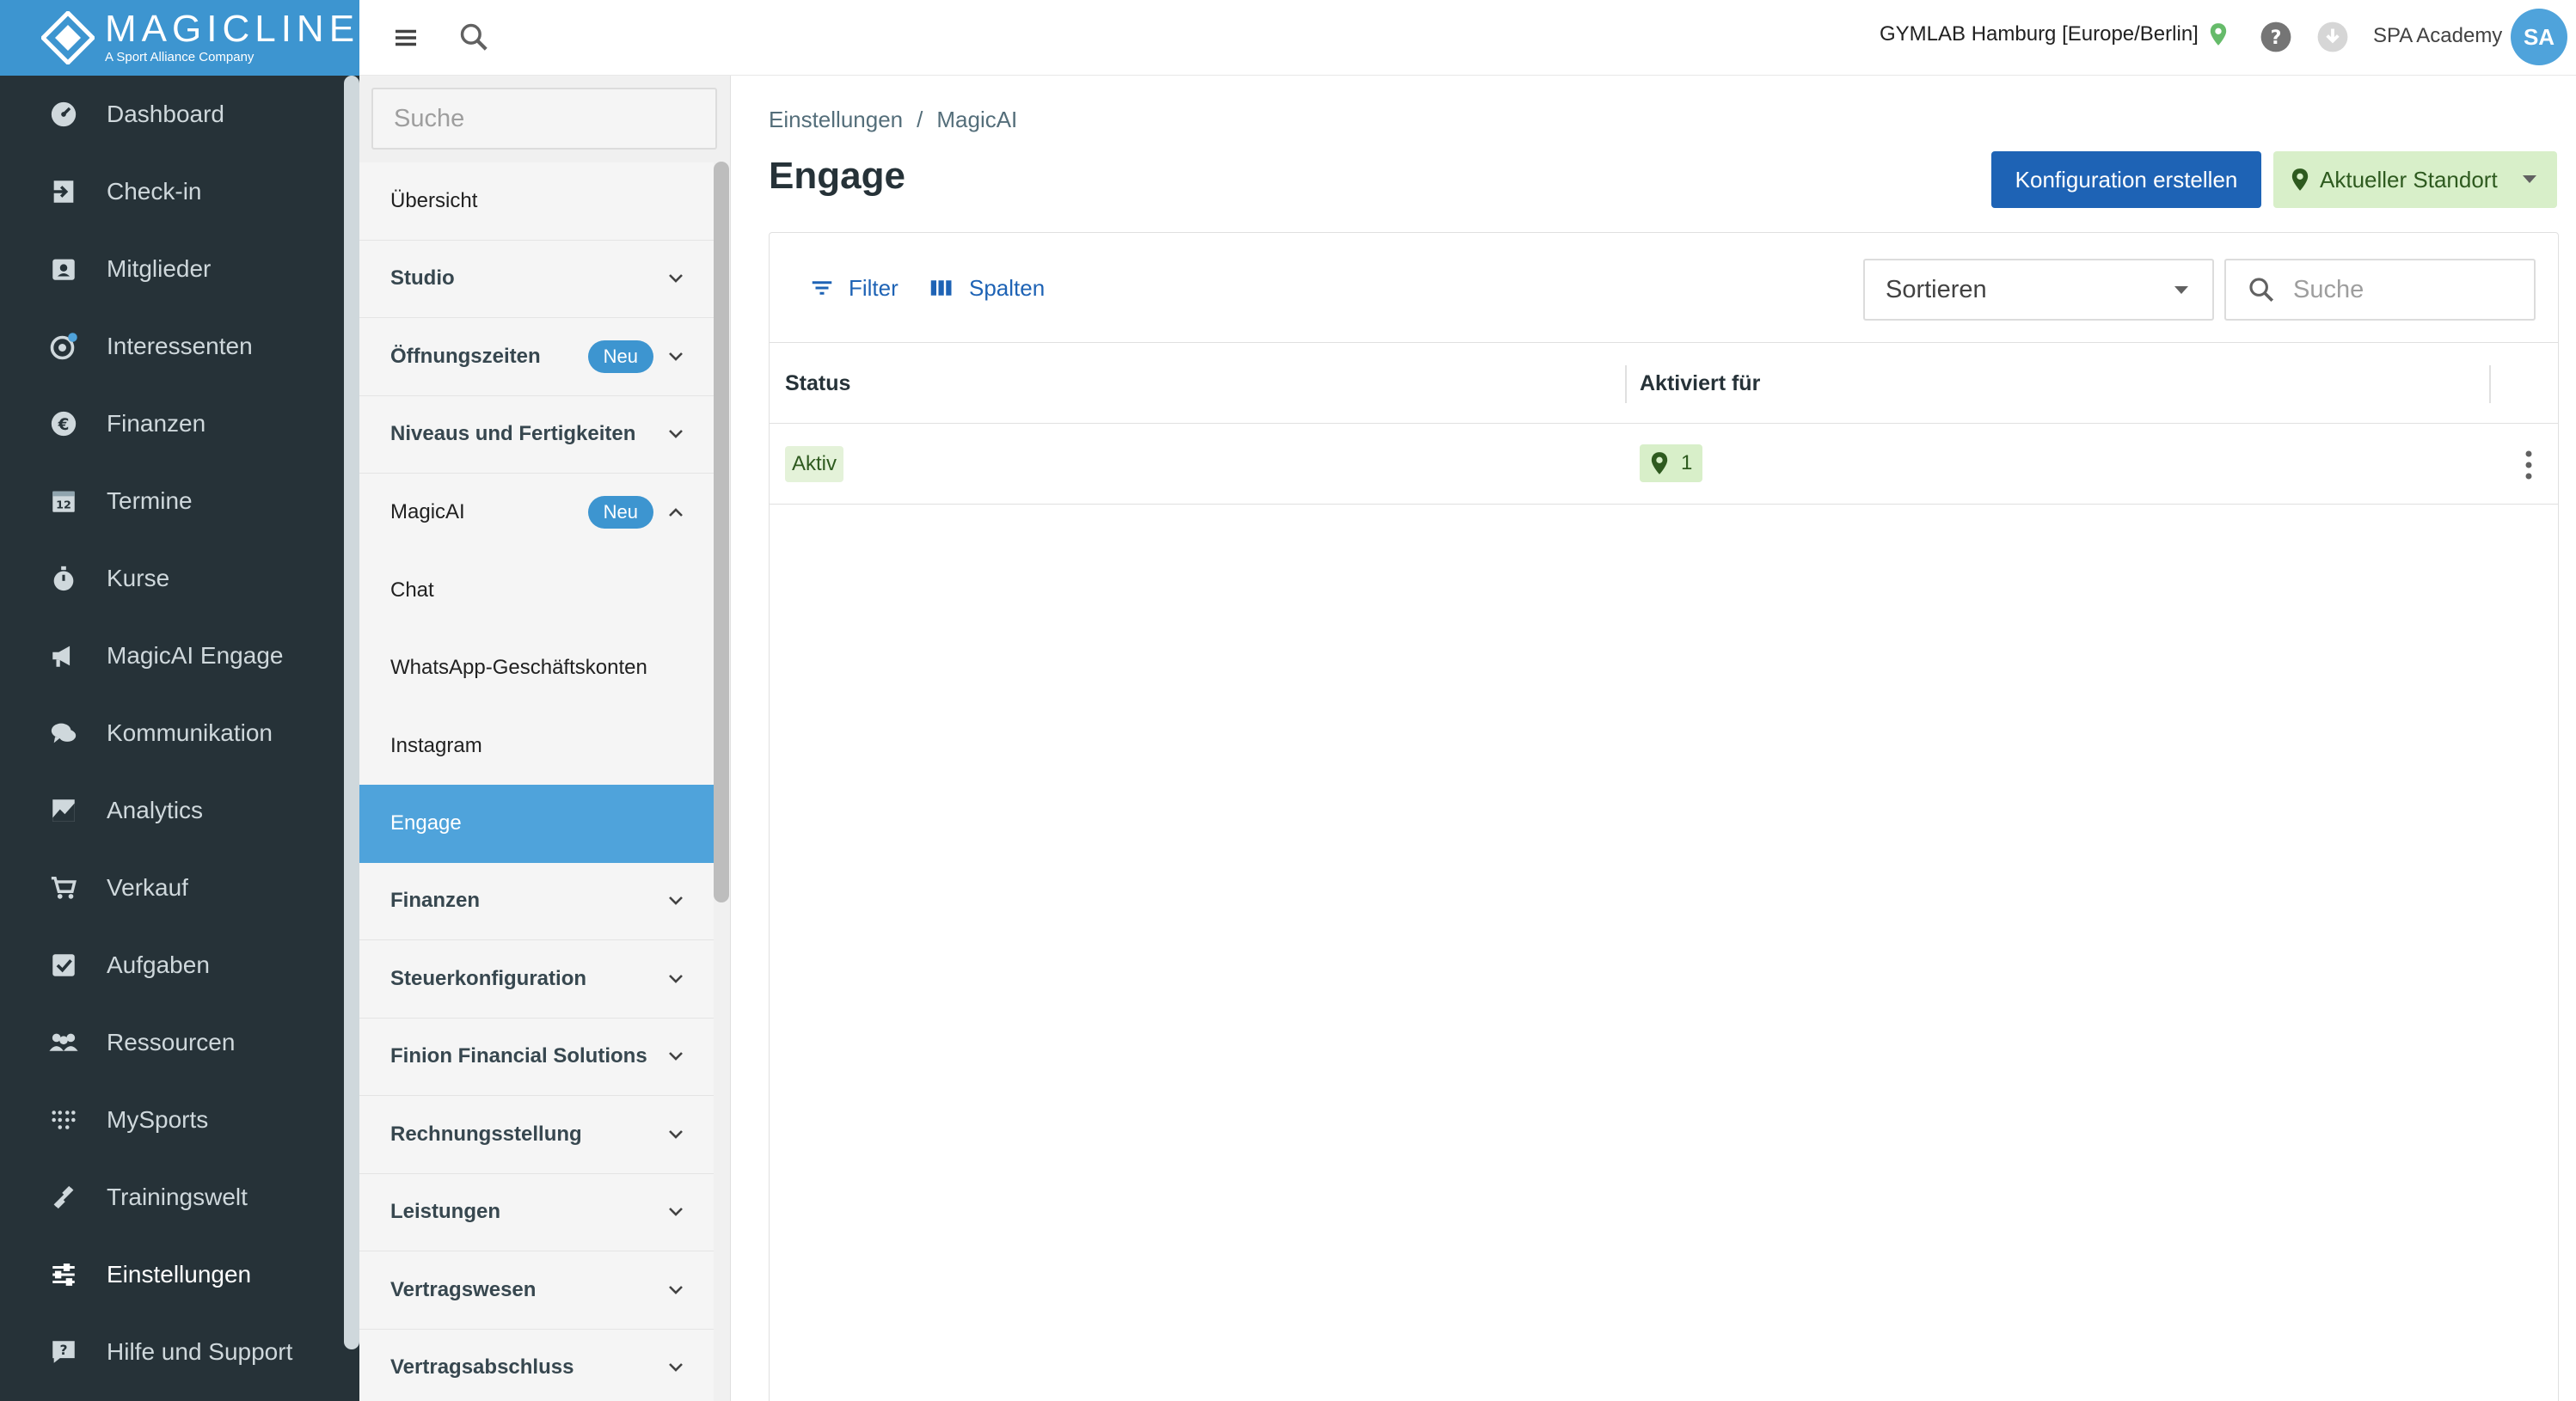 The image size is (2576, 1401). I want to click on activated-count: 1, so click(1687, 462).